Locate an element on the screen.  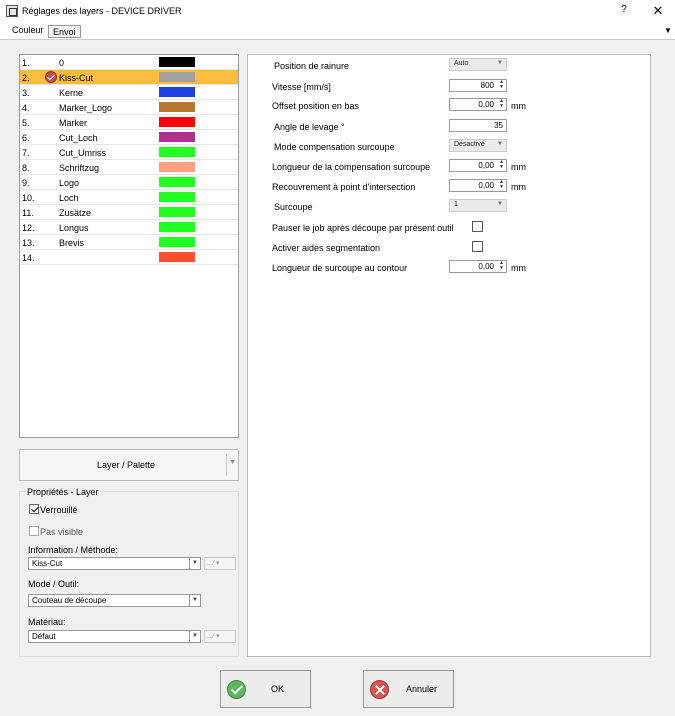
help-button: ? is located at coordinates (624, 11).